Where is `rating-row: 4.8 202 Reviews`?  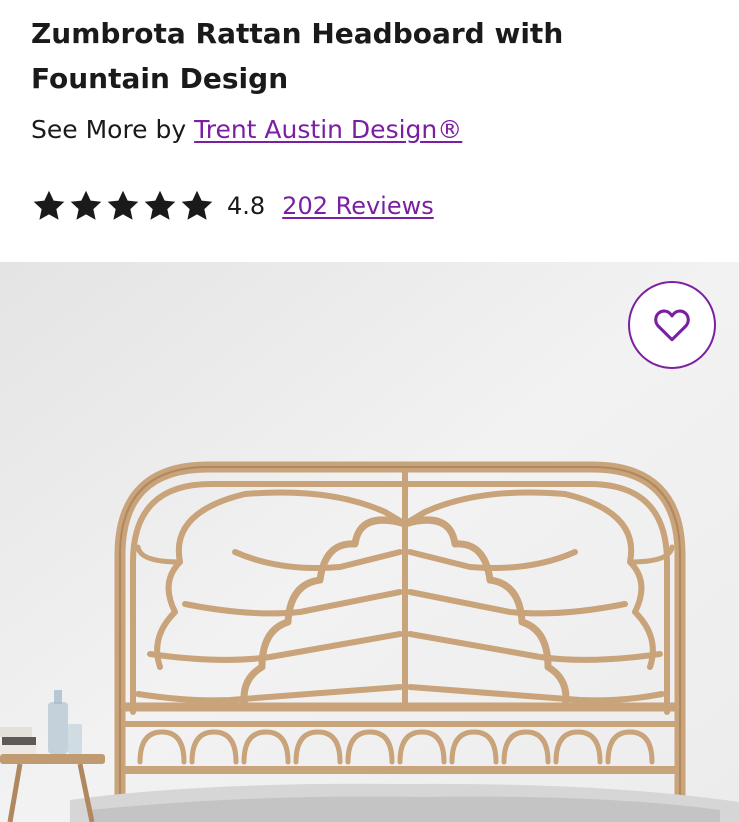
rating-row: 4.8 202 Reviews is located at coordinates (232, 206).